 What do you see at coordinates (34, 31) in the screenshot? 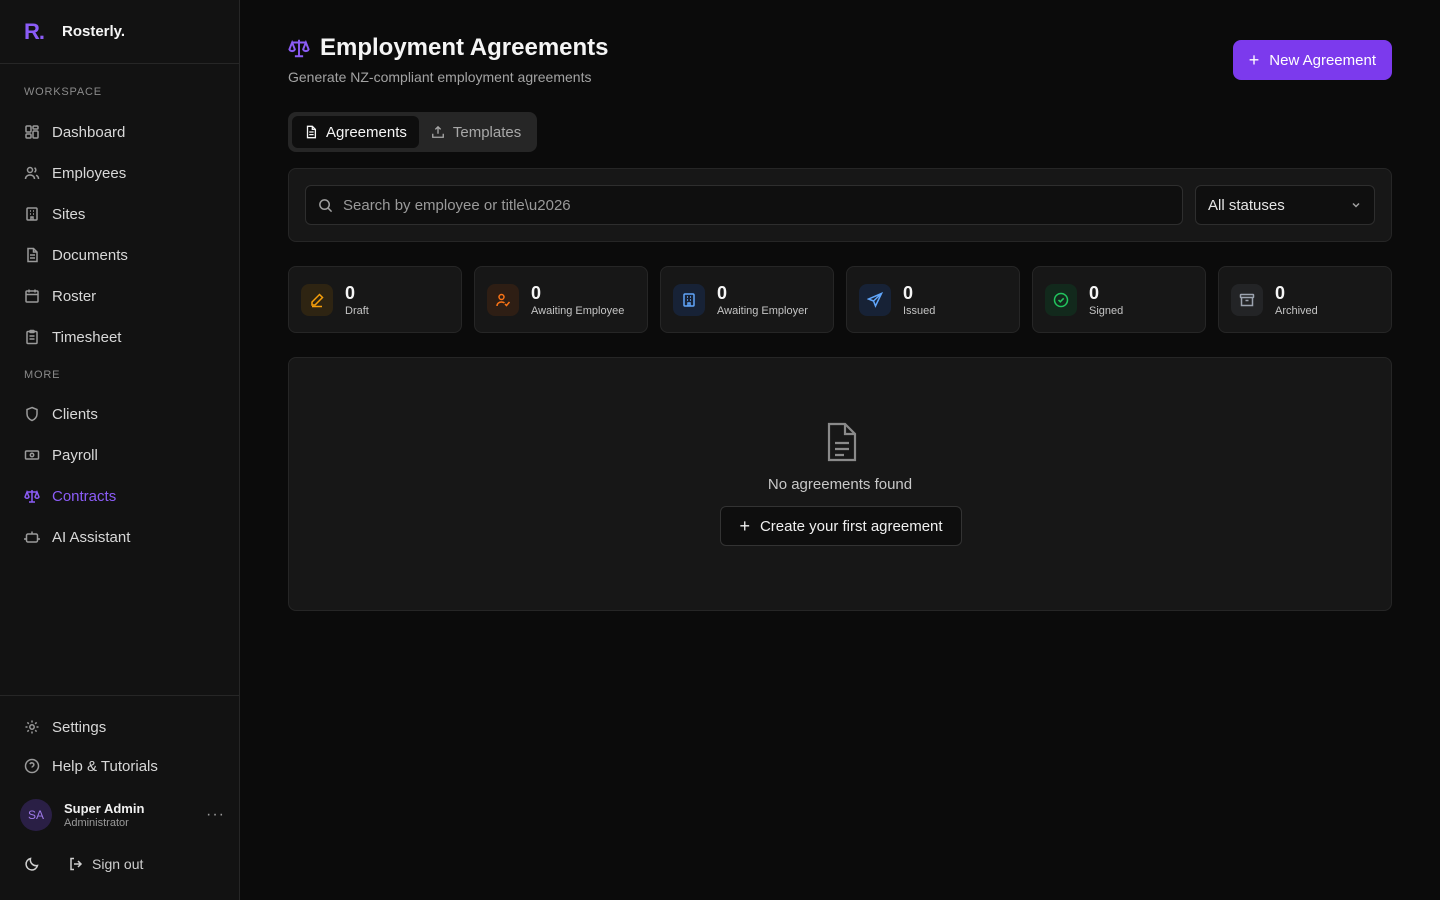
I see `brand-logo: R.` at bounding box center [34, 31].